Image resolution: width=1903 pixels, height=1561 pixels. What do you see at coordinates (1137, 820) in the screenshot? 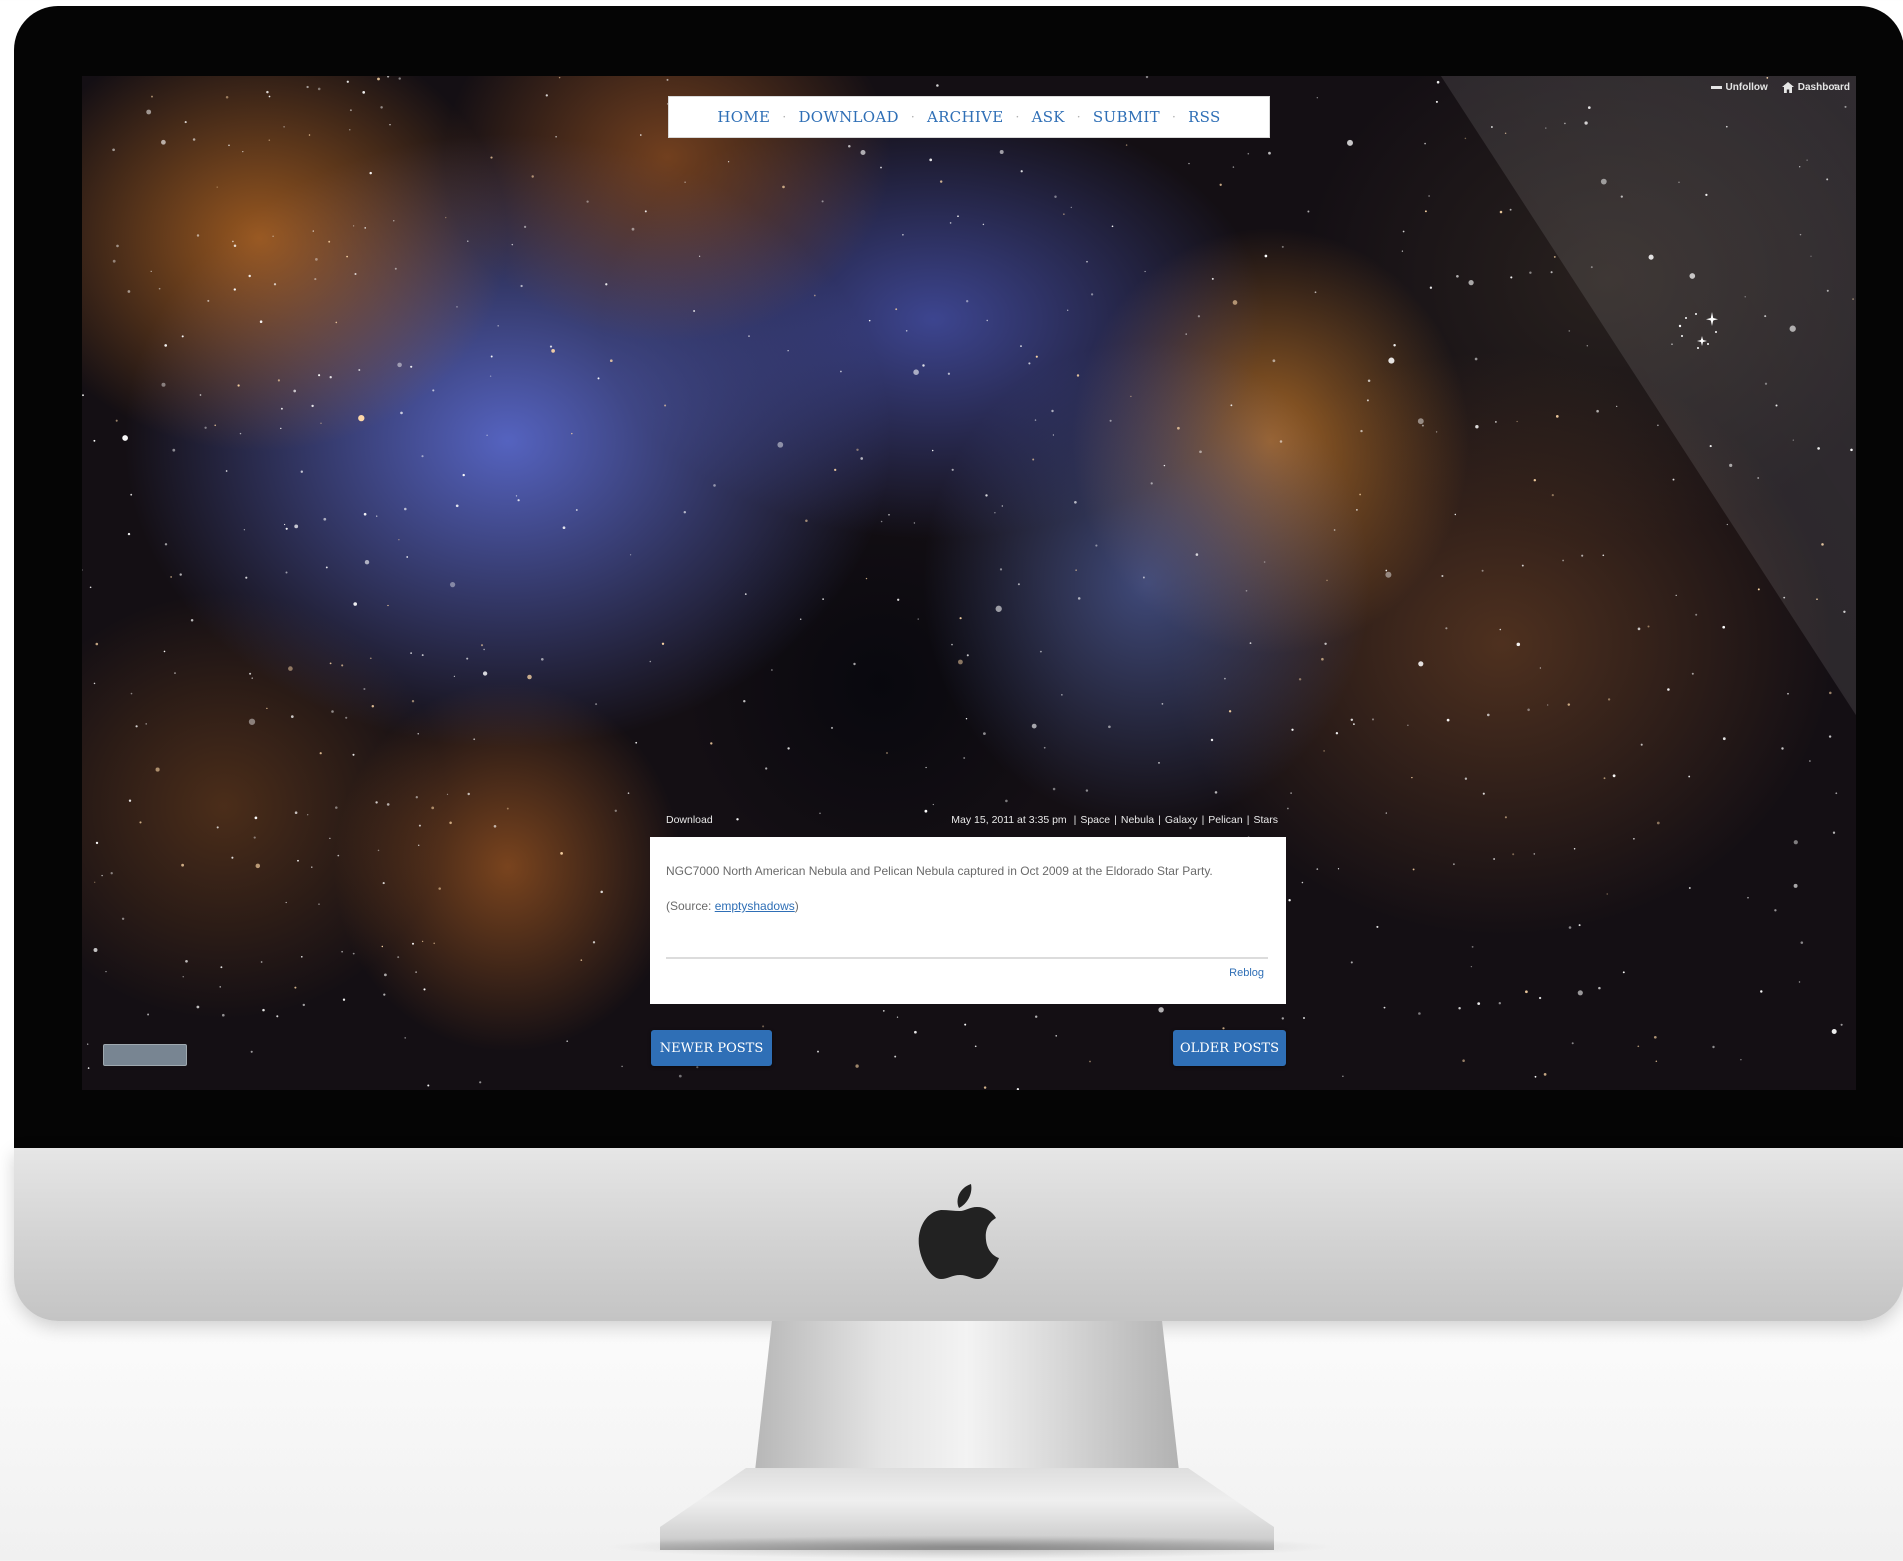
I see `post-tag: Nebula` at bounding box center [1137, 820].